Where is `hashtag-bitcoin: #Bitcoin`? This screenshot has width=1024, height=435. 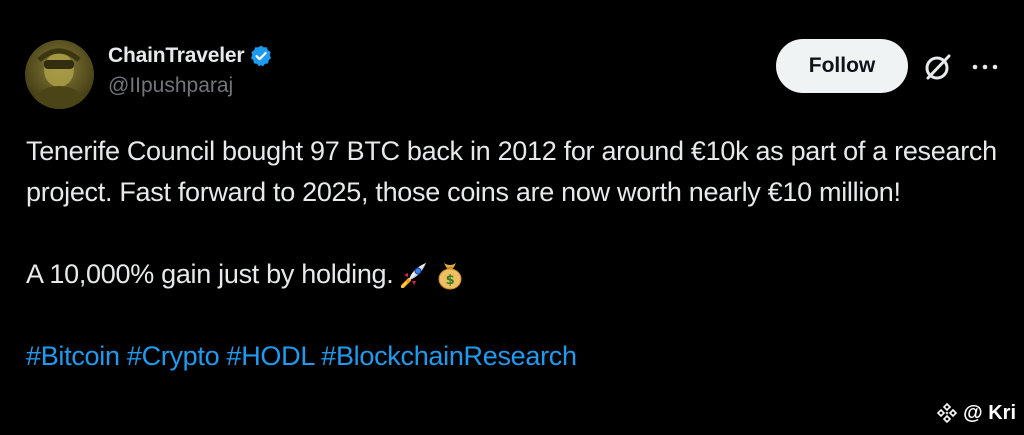 hashtag-bitcoin: #Bitcoin is located at coordinates (73, 356).